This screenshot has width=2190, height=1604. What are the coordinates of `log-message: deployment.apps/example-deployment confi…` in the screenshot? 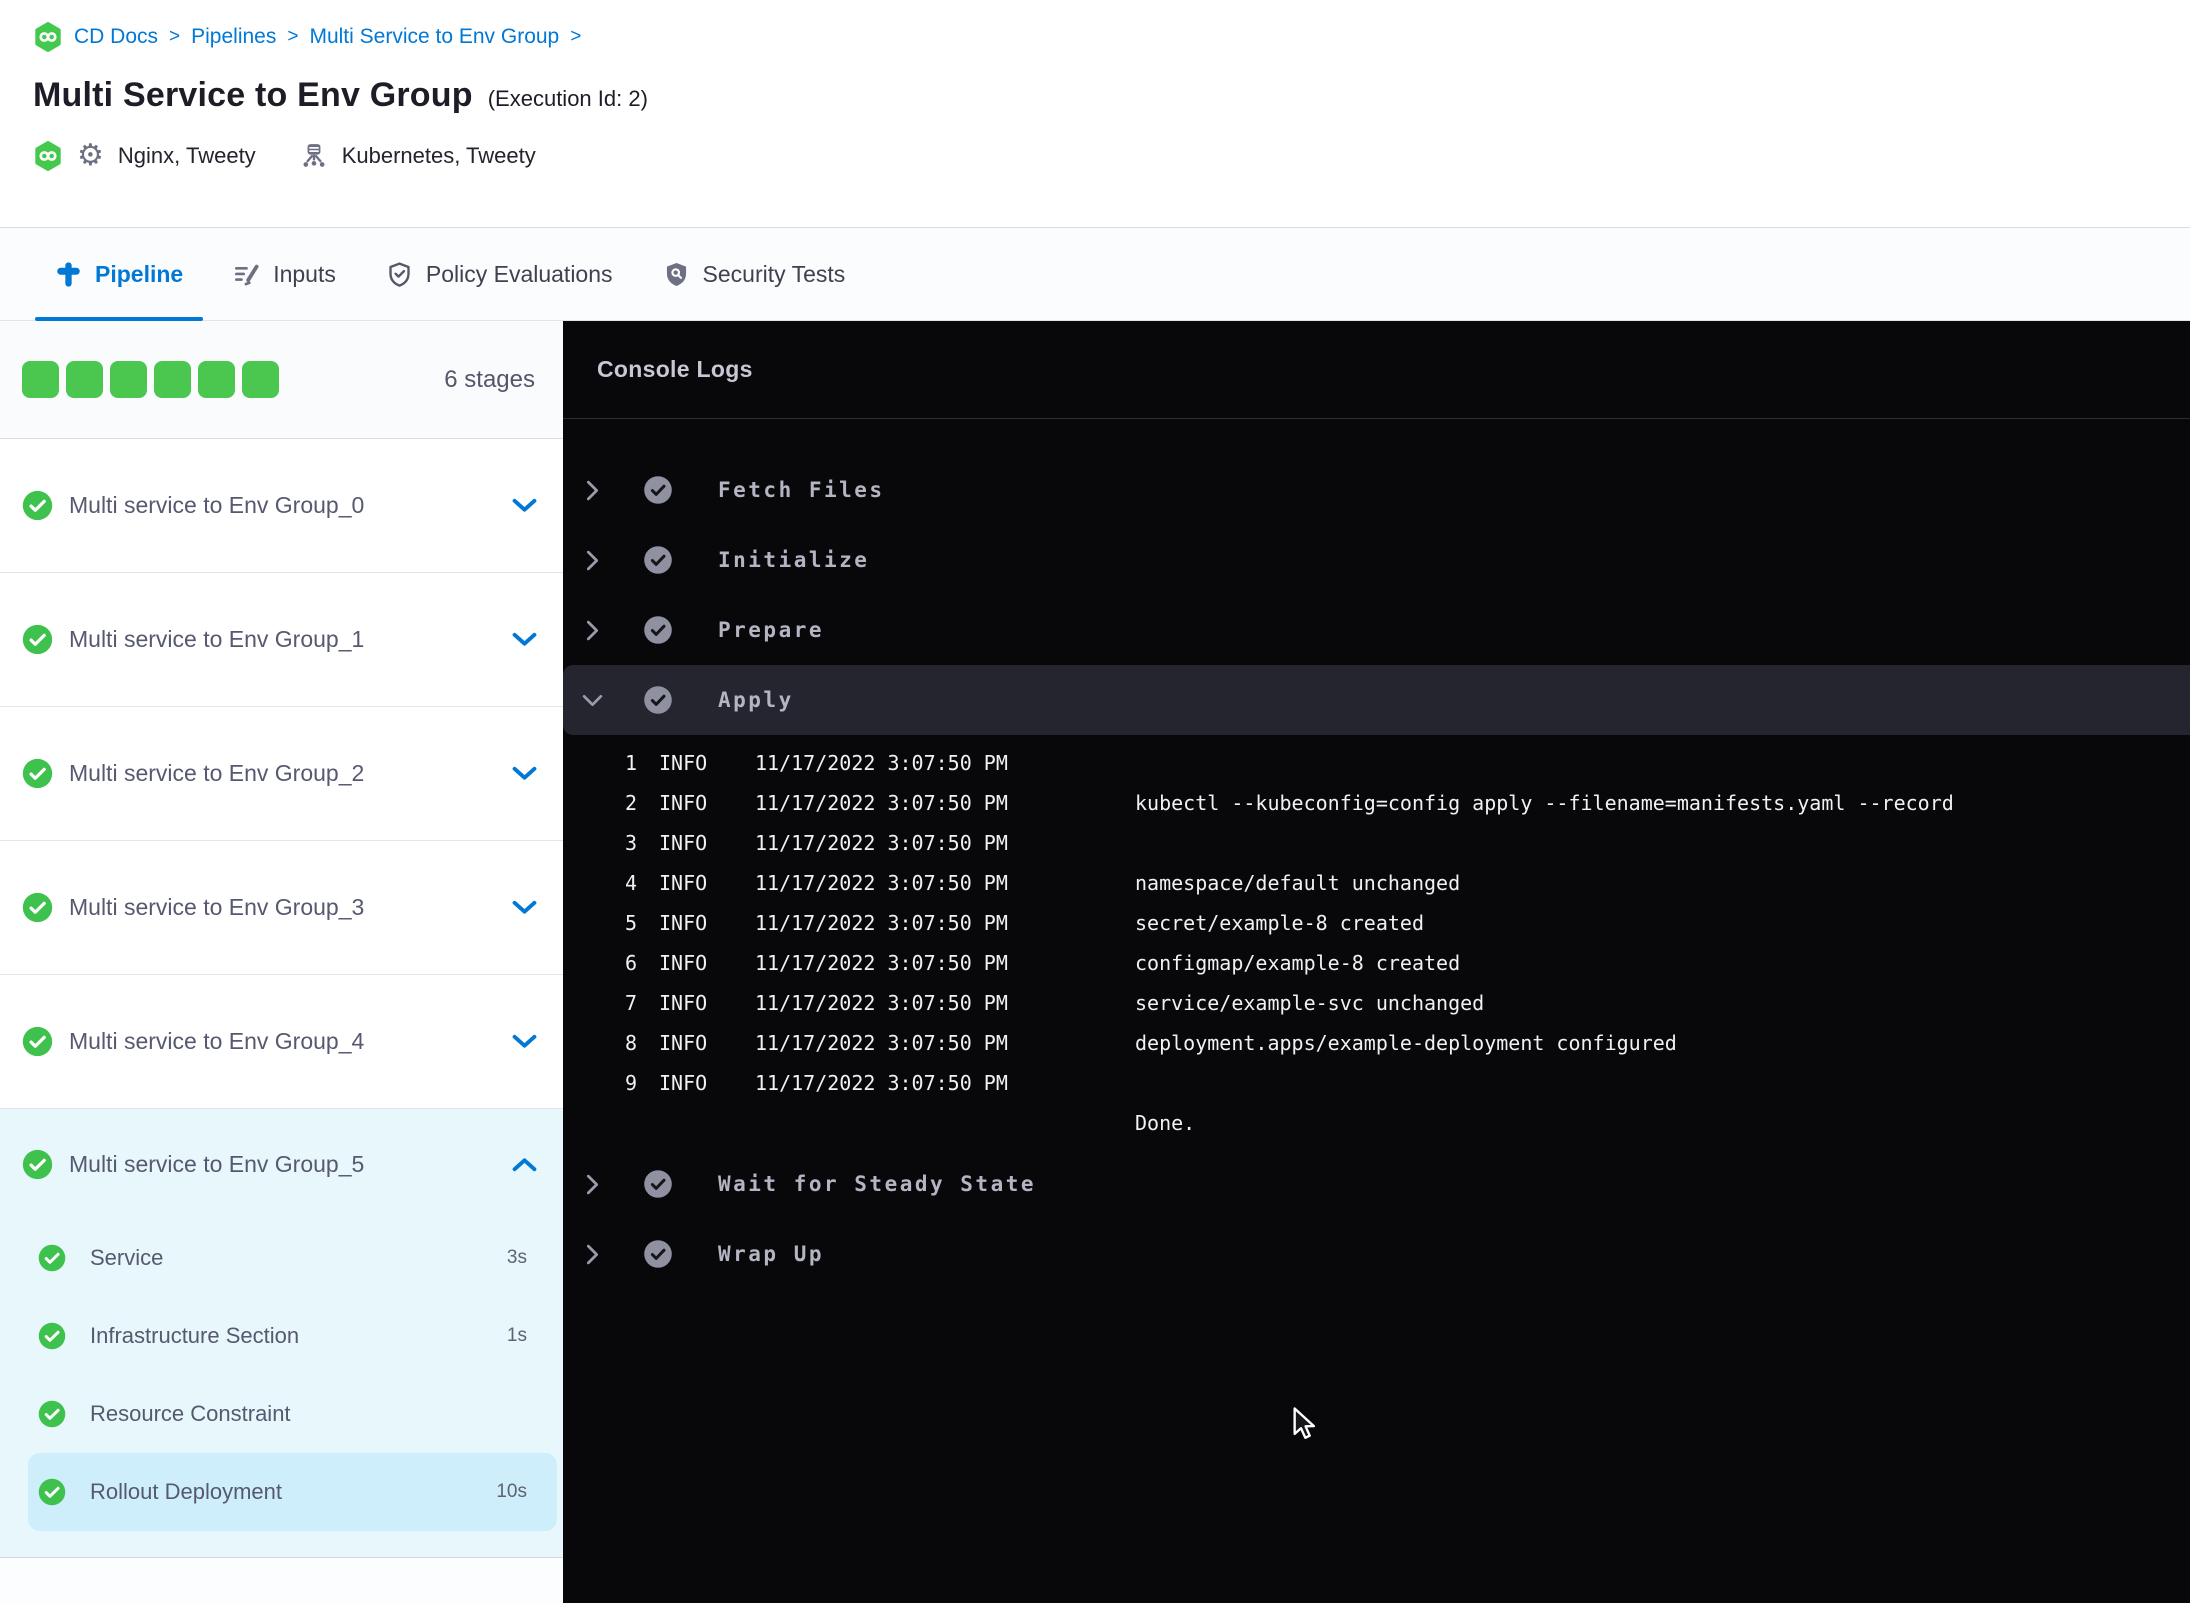 It's located at (1406, 1043).